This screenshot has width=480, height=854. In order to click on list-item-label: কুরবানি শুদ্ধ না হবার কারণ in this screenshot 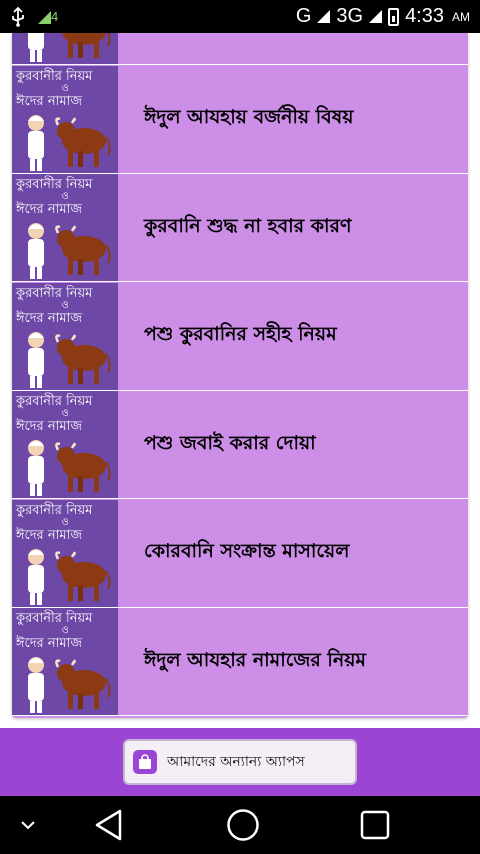, I will do `click(248, 225)`.